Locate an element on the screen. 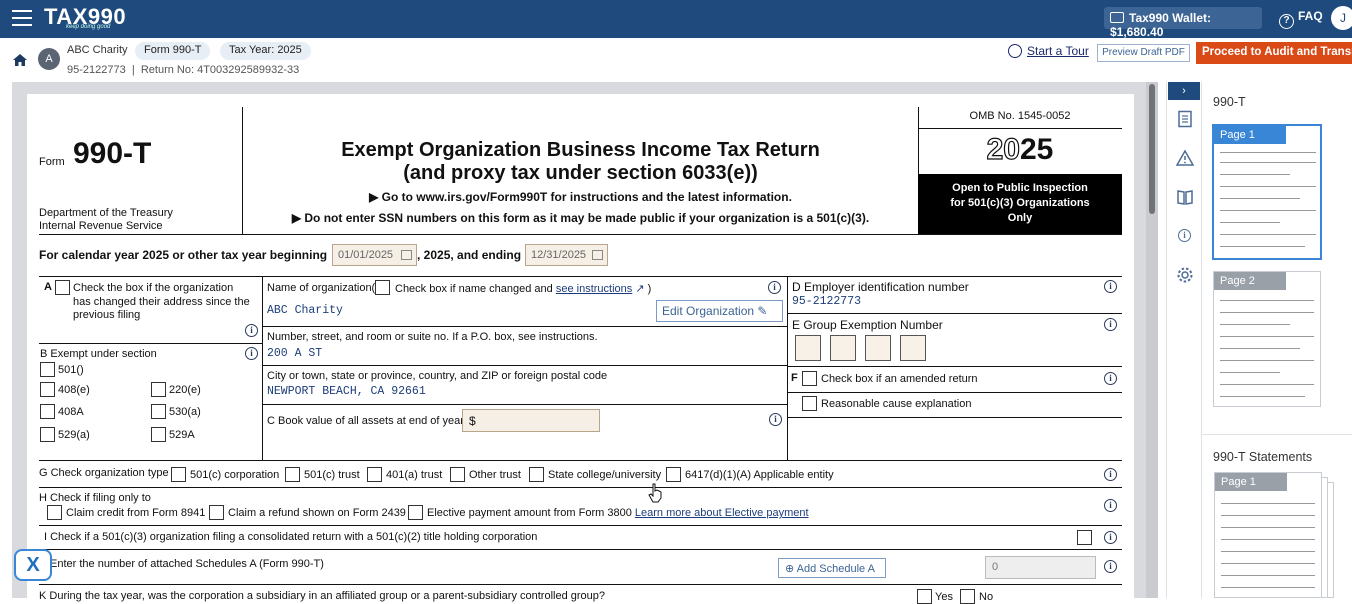 The image size is (1352, 604). start-tour-link: Start a Tour is located at coordinates (1048, 51).